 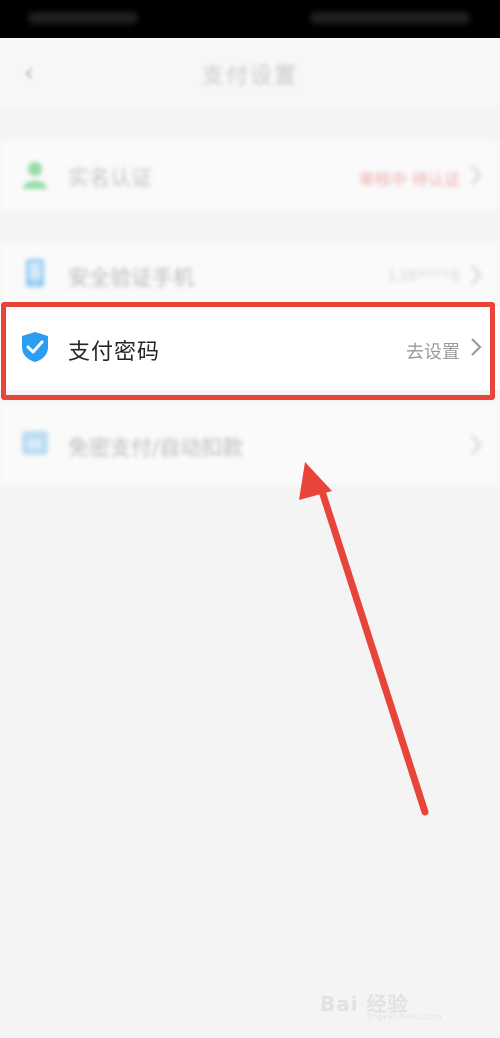 I want to click on list-item-label: 实名认证, so click(x=110, y=178).